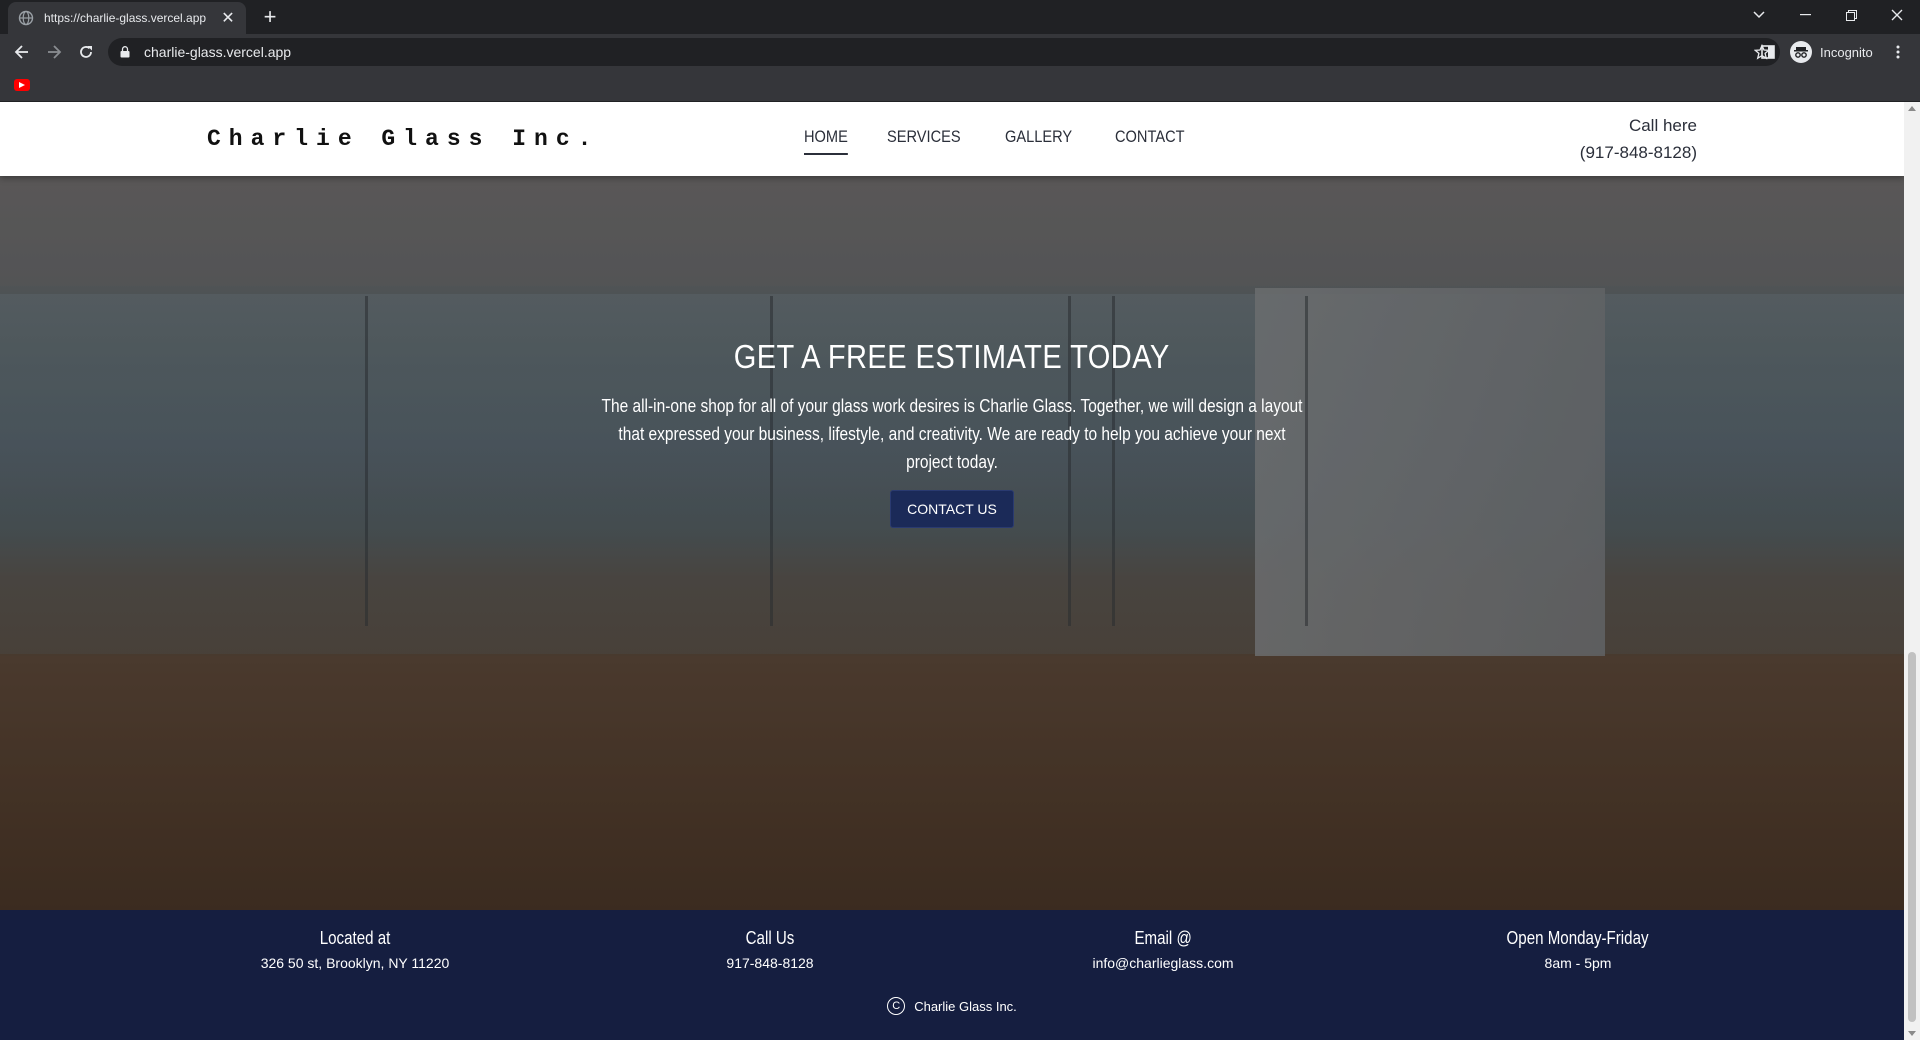 The image size is (1920, 1040). What do you see at coordinates (1912, 1033) in the screenshot?
I see `scroll-down-icon` at bounding box center [1912, 1033].